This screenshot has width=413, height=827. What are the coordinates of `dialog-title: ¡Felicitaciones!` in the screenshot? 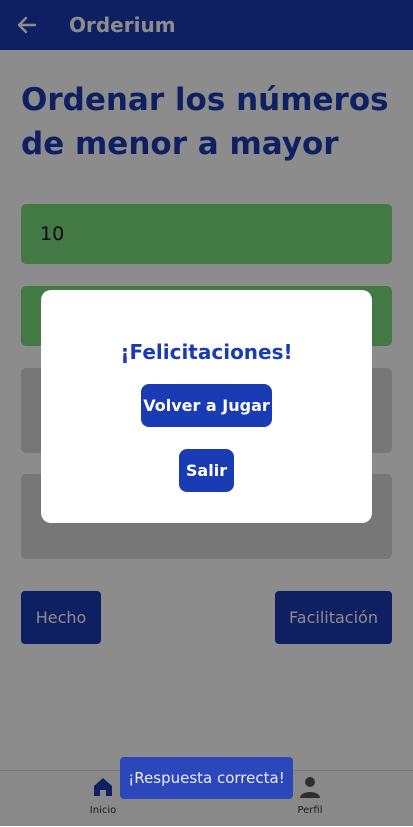 It's located at (206, 352).